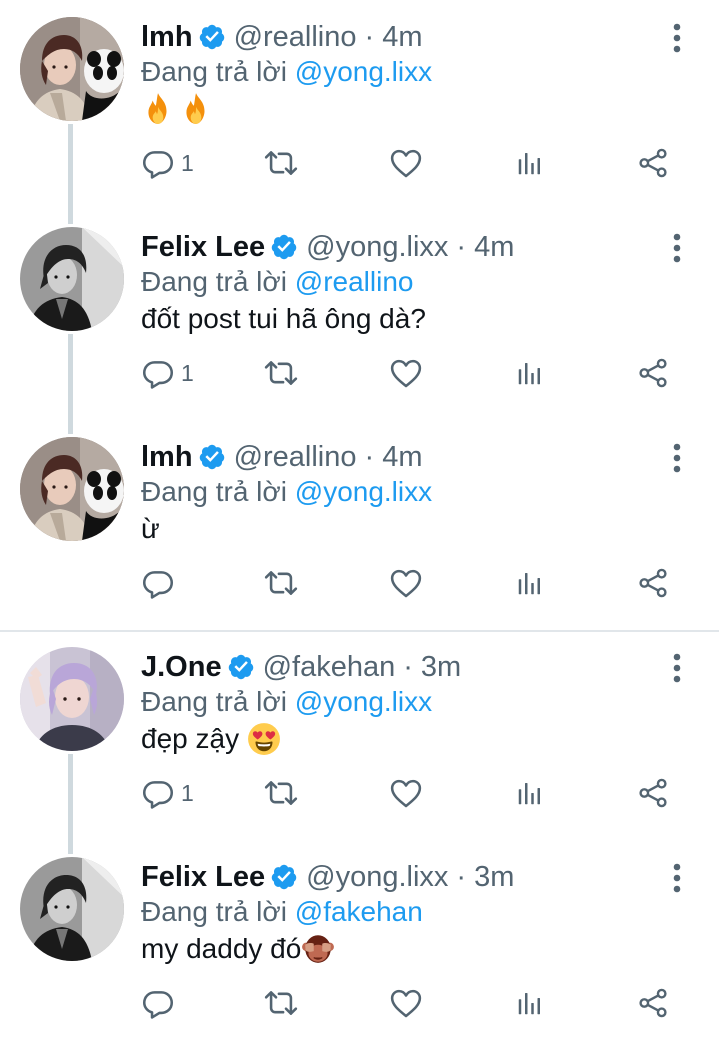 This screenshot has height=1051, width=719. Describe the element at coordinates (181, 667) in the screenshot. I see `author-name: J.One` at that location.